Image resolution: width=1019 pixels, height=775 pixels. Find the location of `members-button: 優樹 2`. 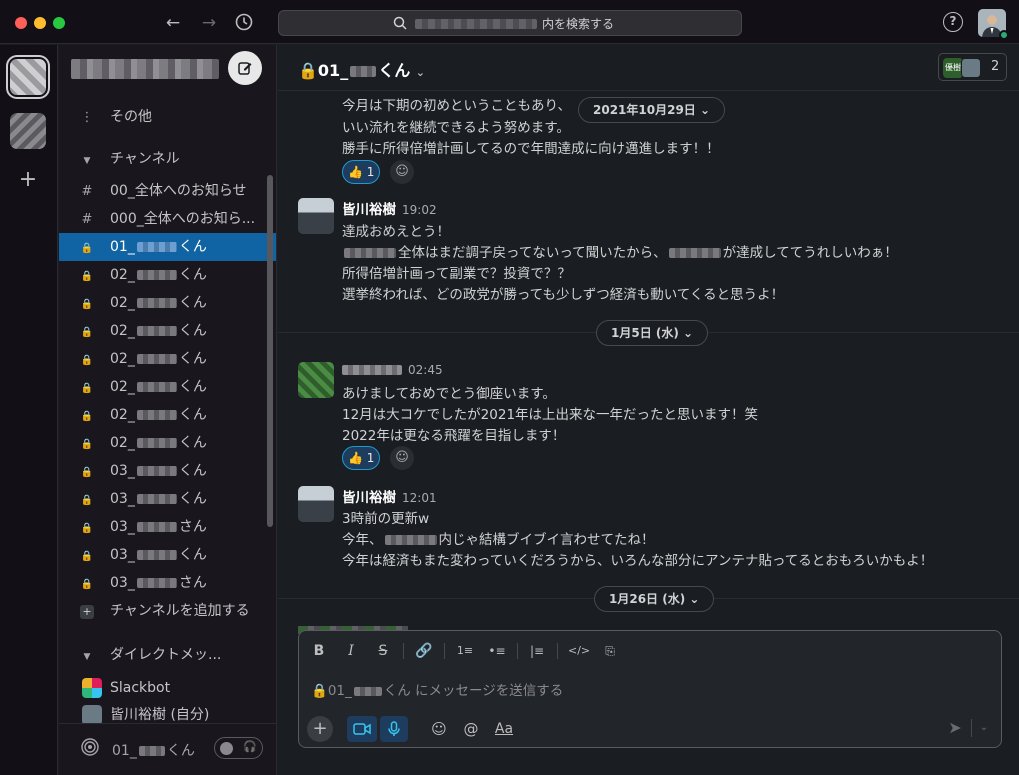

members-button: 優樹 2 is located at coordinates (972, 67).